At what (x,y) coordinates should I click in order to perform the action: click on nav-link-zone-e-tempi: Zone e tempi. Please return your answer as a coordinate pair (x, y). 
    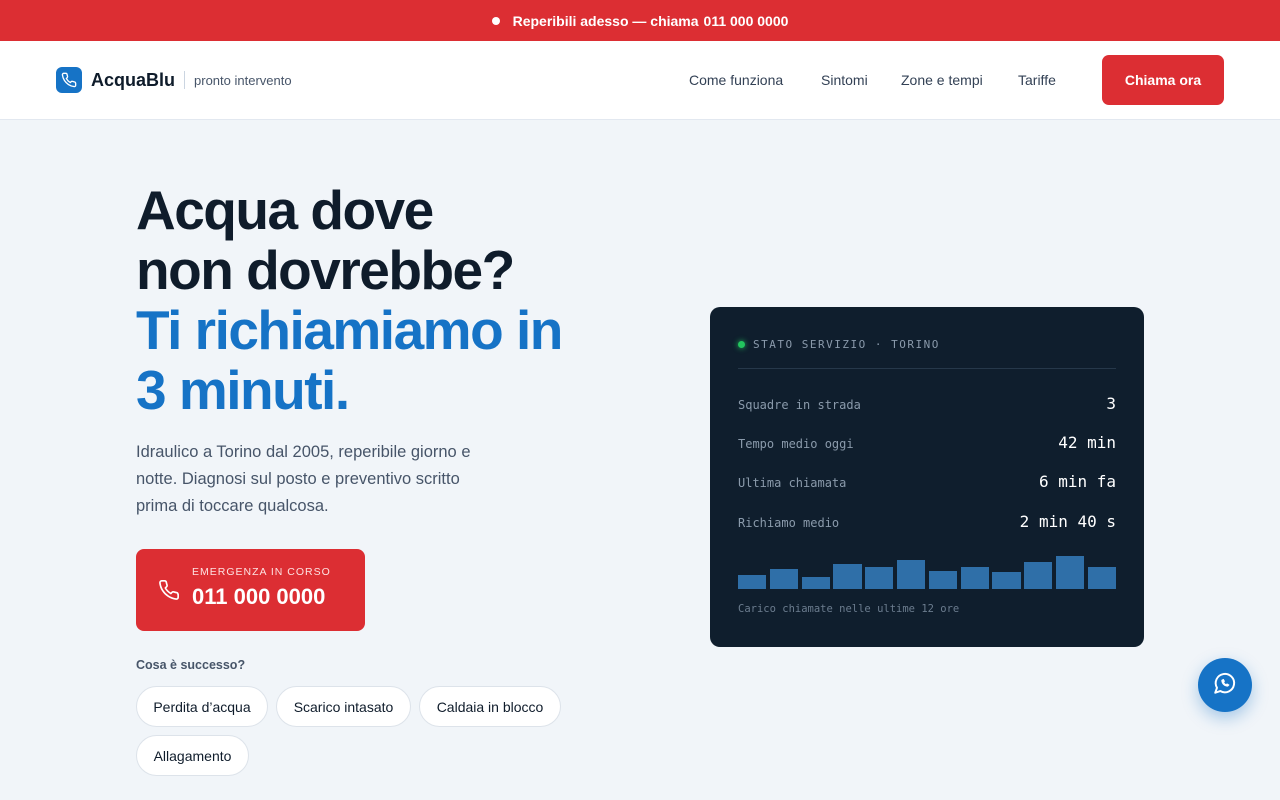
    Looking at the image, I should click on (942, 80).